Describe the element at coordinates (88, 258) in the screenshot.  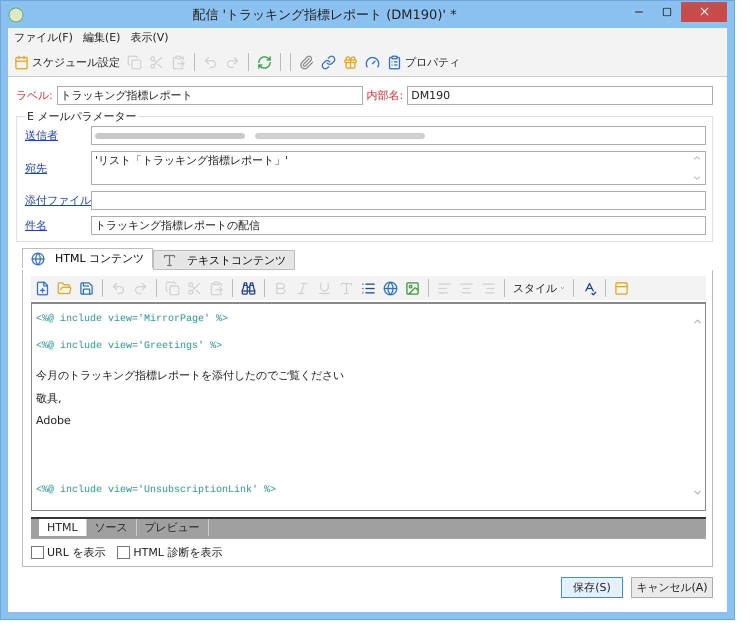
I see `content-tab: HTML コンテンツ` at that location.